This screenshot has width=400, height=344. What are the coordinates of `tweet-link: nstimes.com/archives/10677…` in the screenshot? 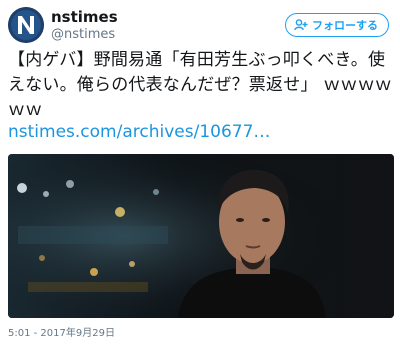 It's located at (201, 132).